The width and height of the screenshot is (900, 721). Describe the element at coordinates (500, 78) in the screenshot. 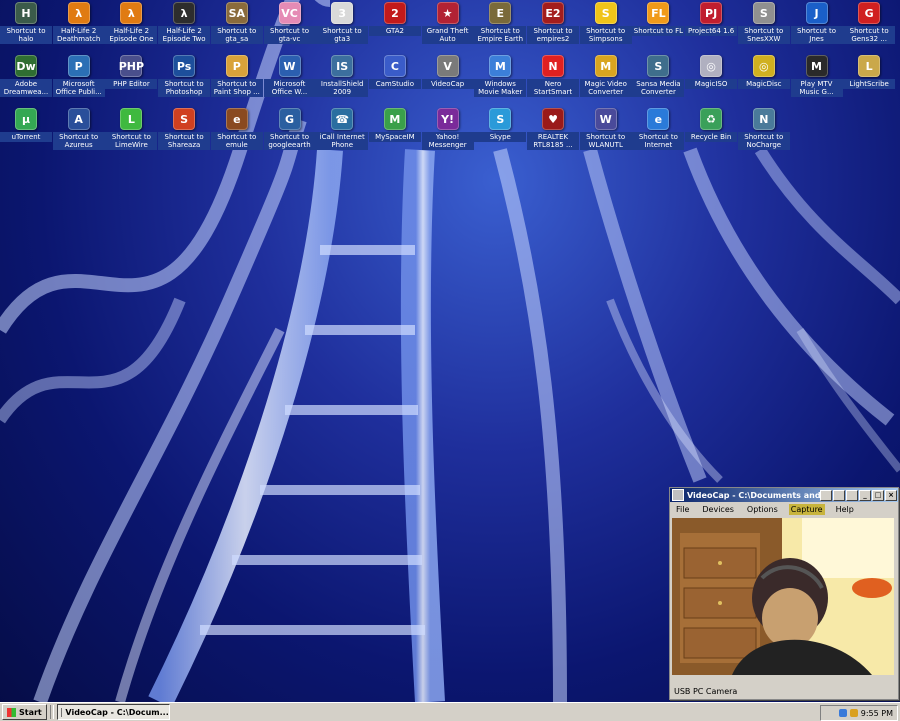

I see `desktop-icon: M Windows Movie Maker` at that location.